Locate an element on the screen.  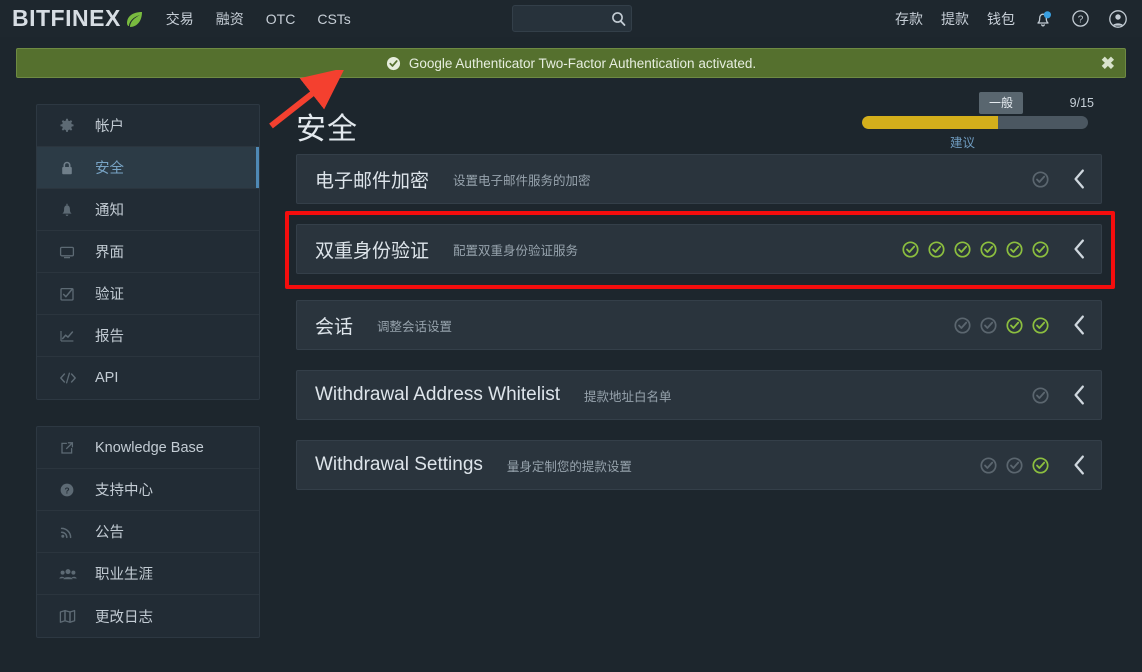
card-title: Withdrawal Address Whitelist is located at coordinates (437, 394).